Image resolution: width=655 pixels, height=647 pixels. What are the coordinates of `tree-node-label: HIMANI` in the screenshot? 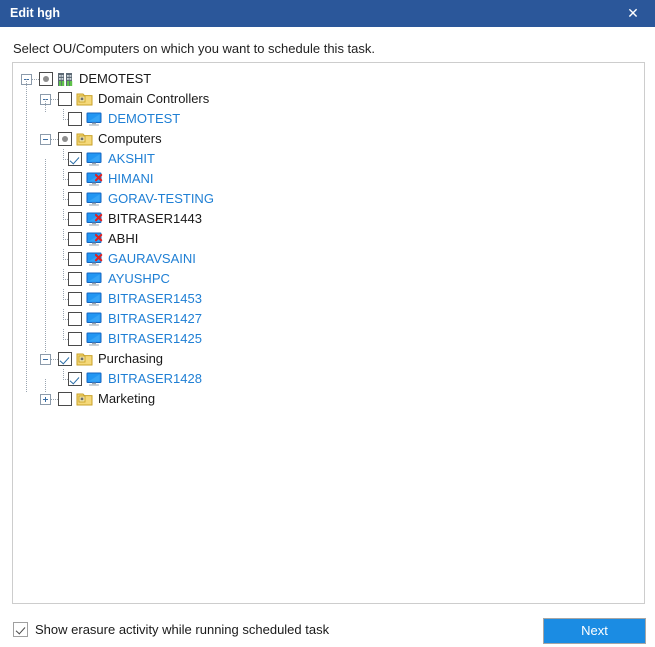 It's located at (131, 178).